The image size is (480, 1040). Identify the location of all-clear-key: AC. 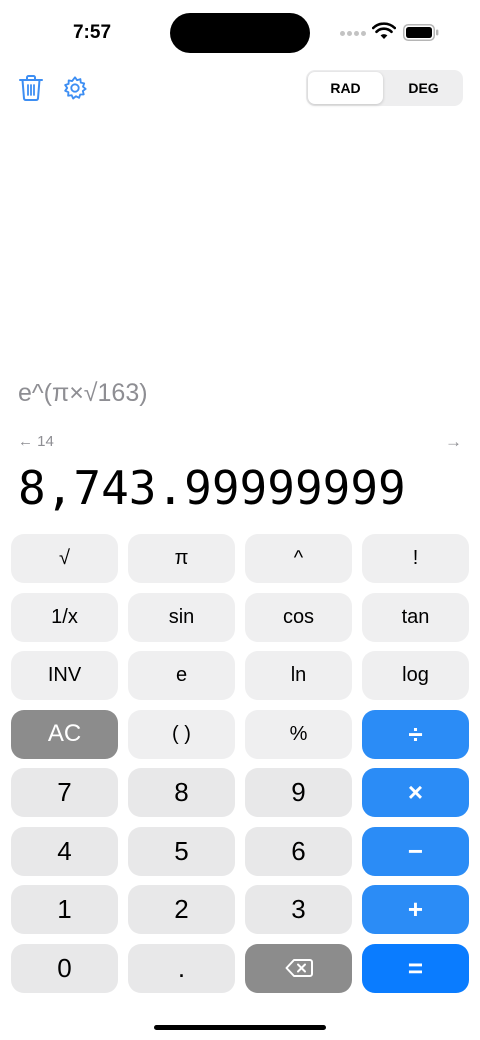
(64, 734).